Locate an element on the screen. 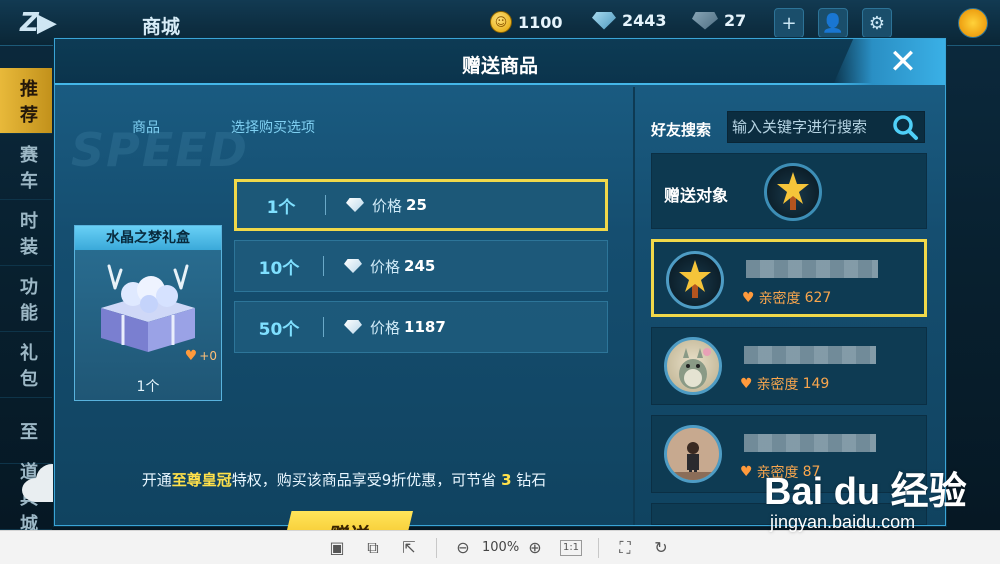 This screenshot has width=1000, height=564. column-header-item: 商品 is located at coordinates (146, 128).